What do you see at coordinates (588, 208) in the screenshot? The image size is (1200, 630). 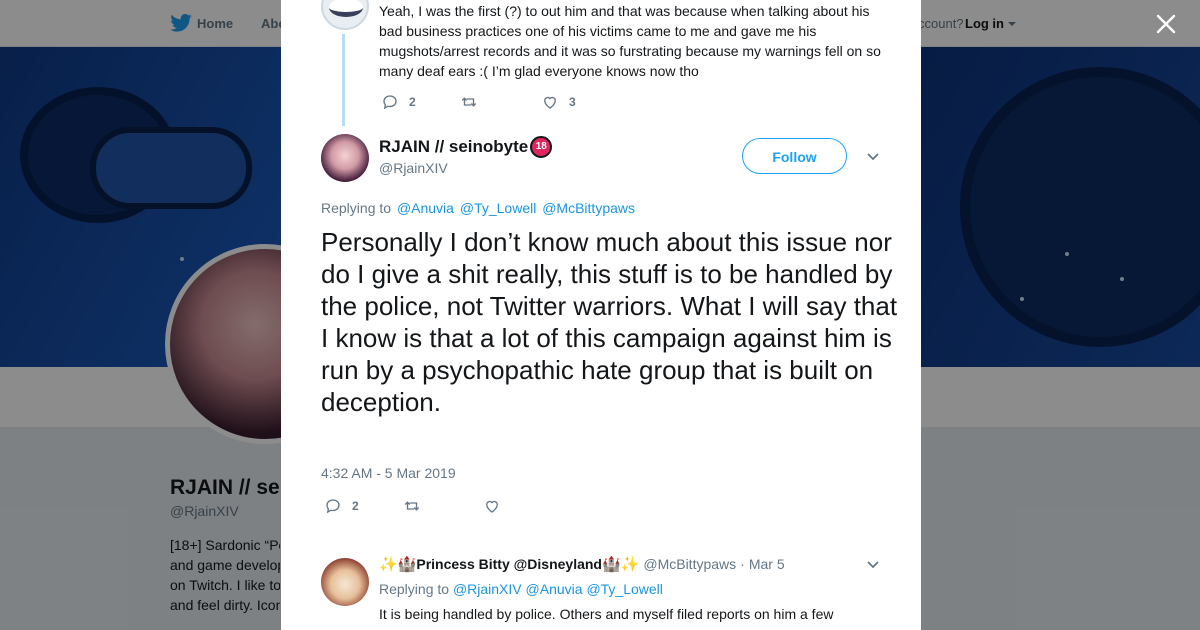 I see `mention-link: @McBittypaws` at bounding box center [588, 208].